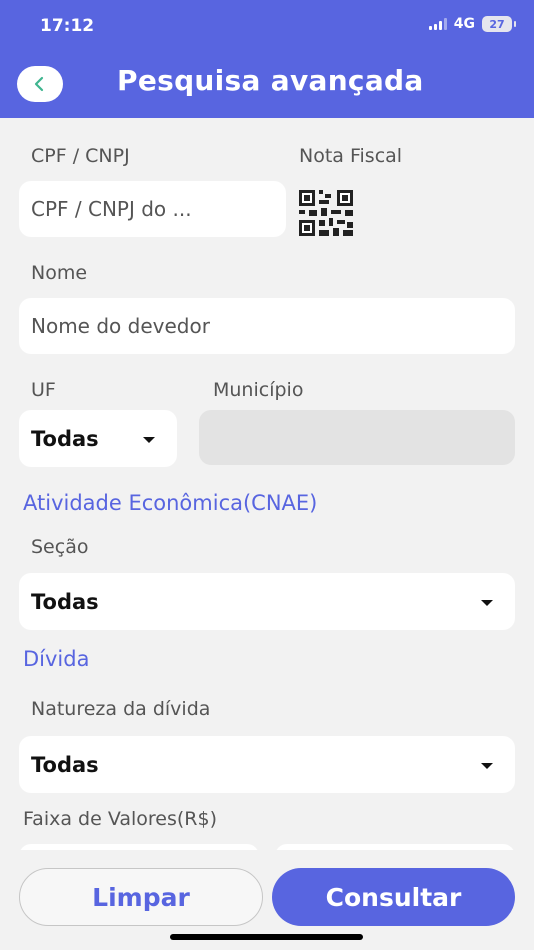  I want to click on nome-label: Nome, so click(59, 273).